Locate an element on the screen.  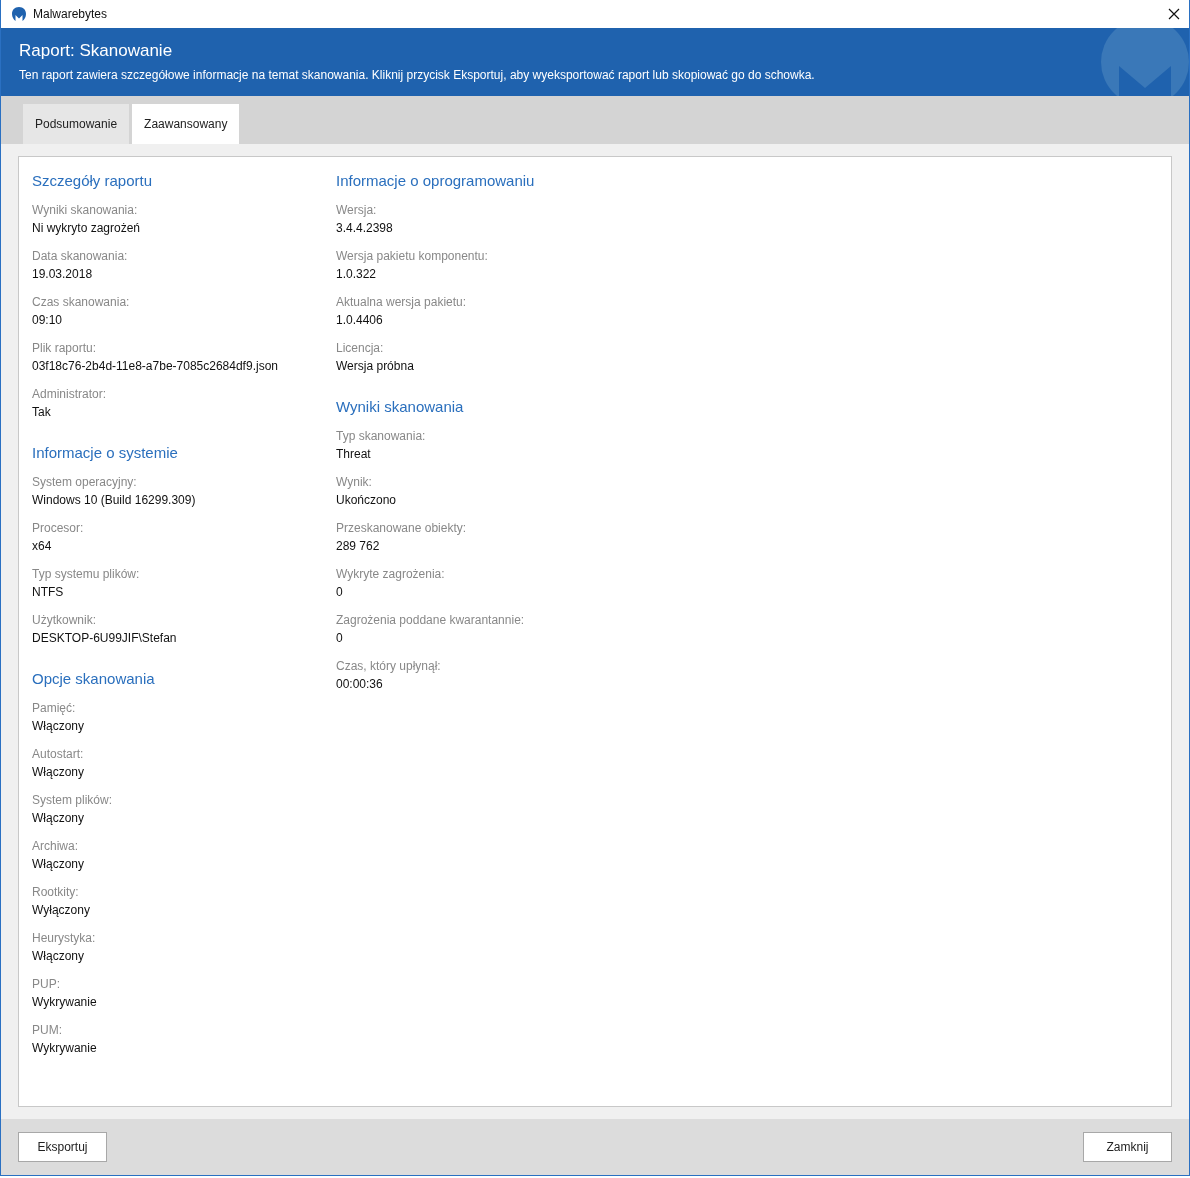
section-heading: Szczegóły raportu is located at coordinates (93, 181).